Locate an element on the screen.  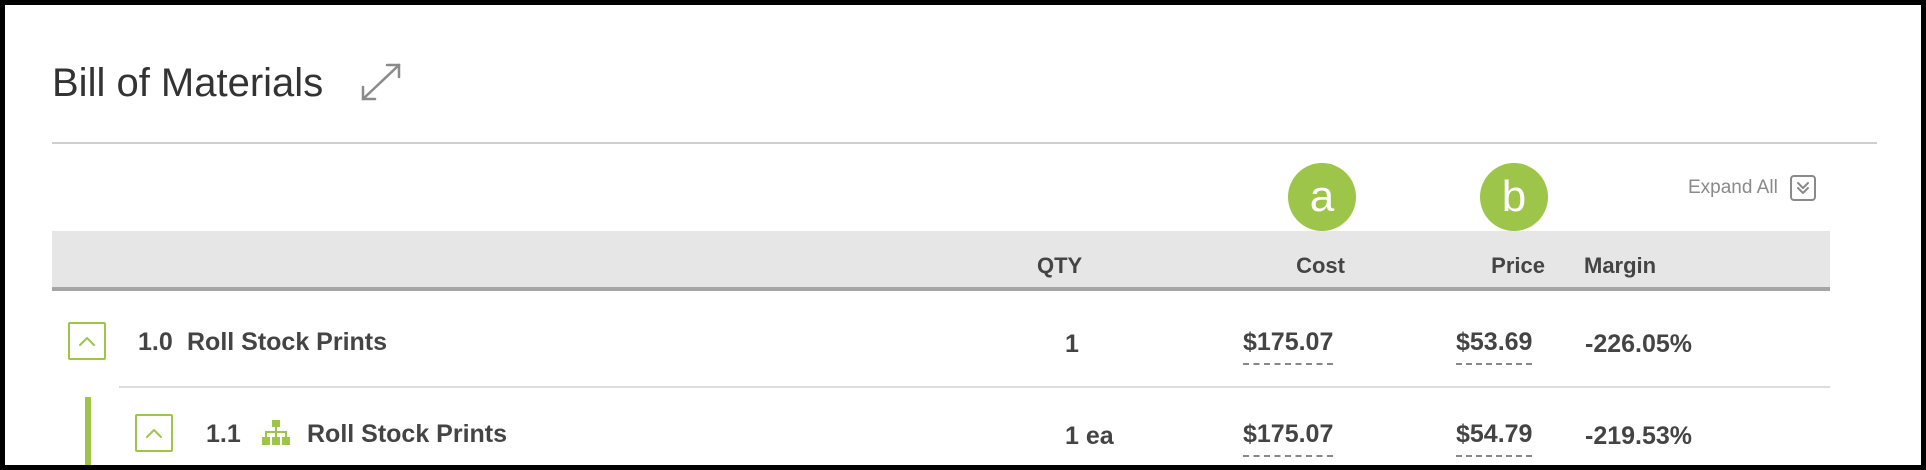
header-qty: QTY is located at coordinates (1060, 265).